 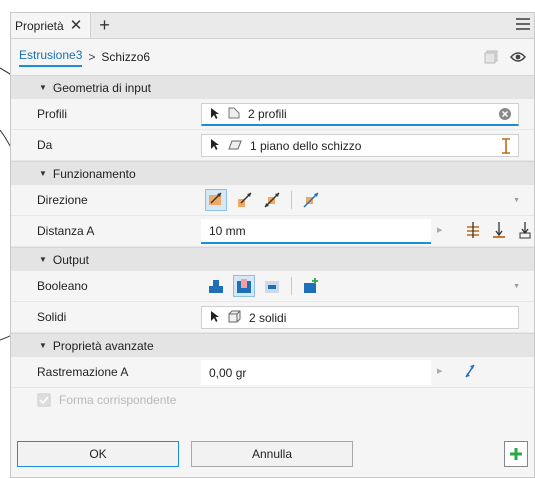 I want to click on direction-asymmetric-icon, so click(x=311, y=200).